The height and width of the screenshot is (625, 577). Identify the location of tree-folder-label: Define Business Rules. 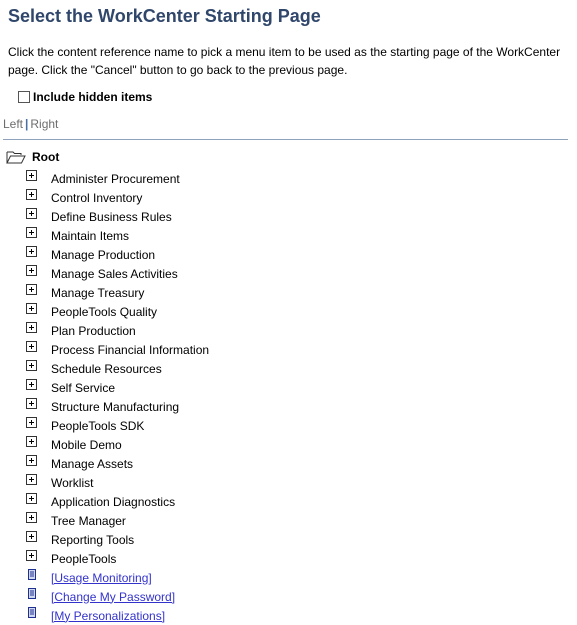
(111, 217).